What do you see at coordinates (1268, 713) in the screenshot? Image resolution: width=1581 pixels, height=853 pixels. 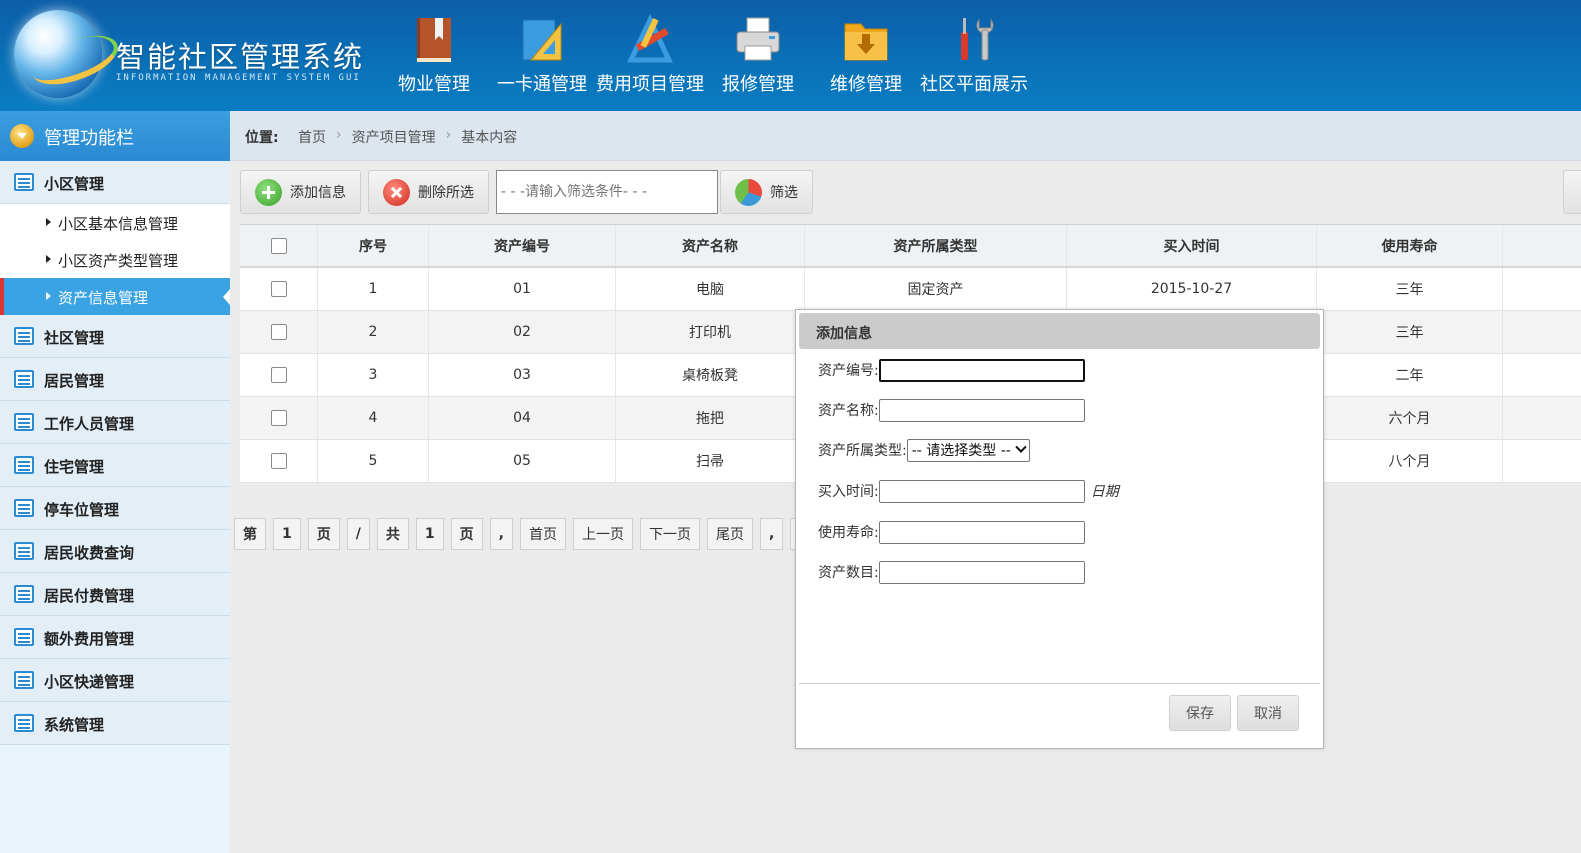 I see `cancel-button: 取消` at bounding box center [1268, 713].